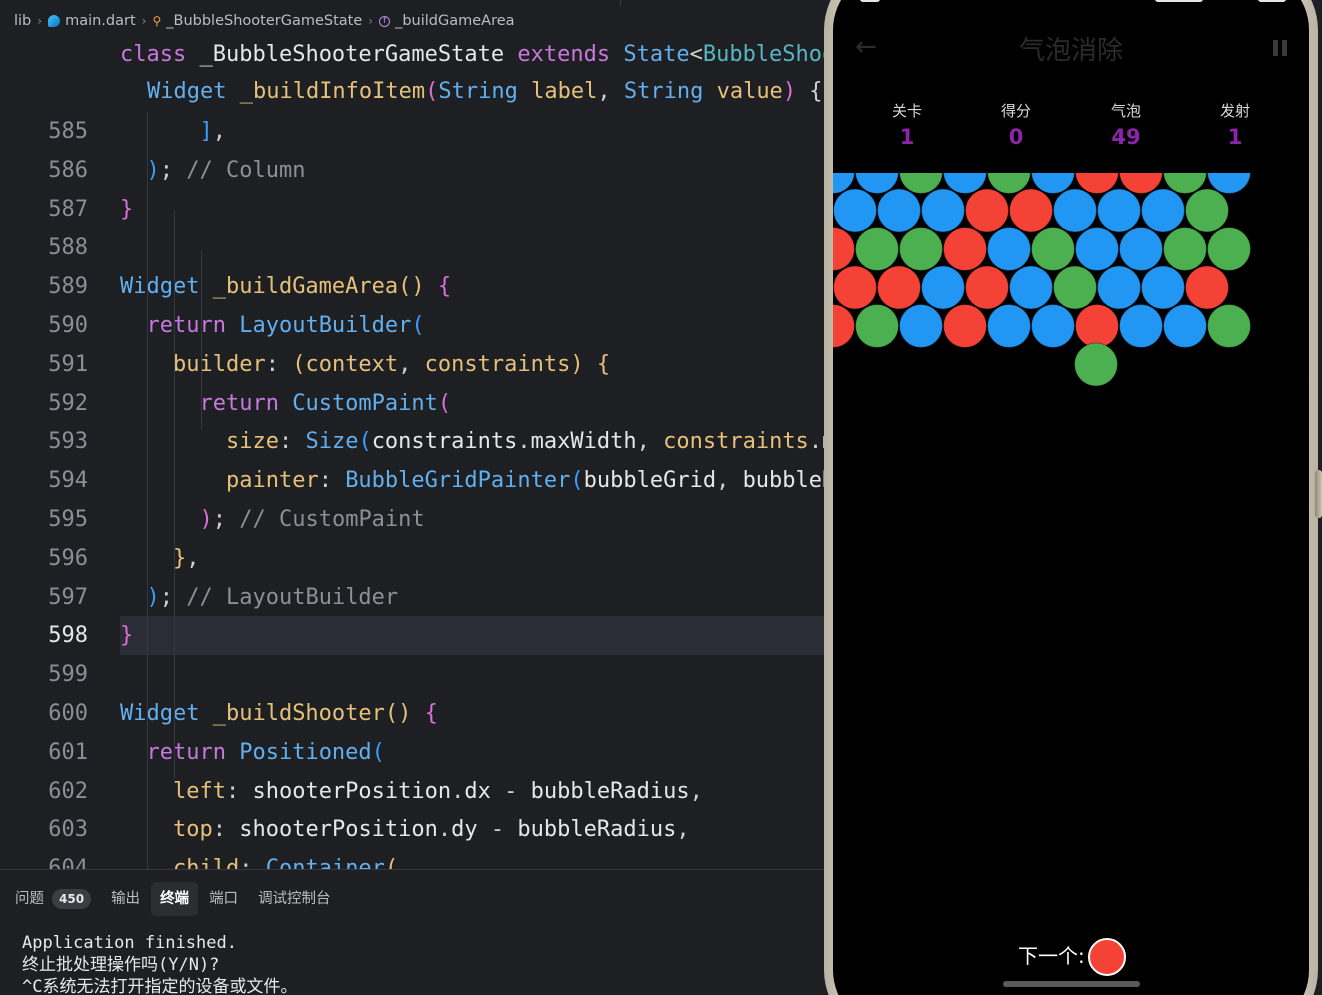 The width and height of the screenshot is (1322, 995). I want to click on code-token: ;, so click(173, 597).